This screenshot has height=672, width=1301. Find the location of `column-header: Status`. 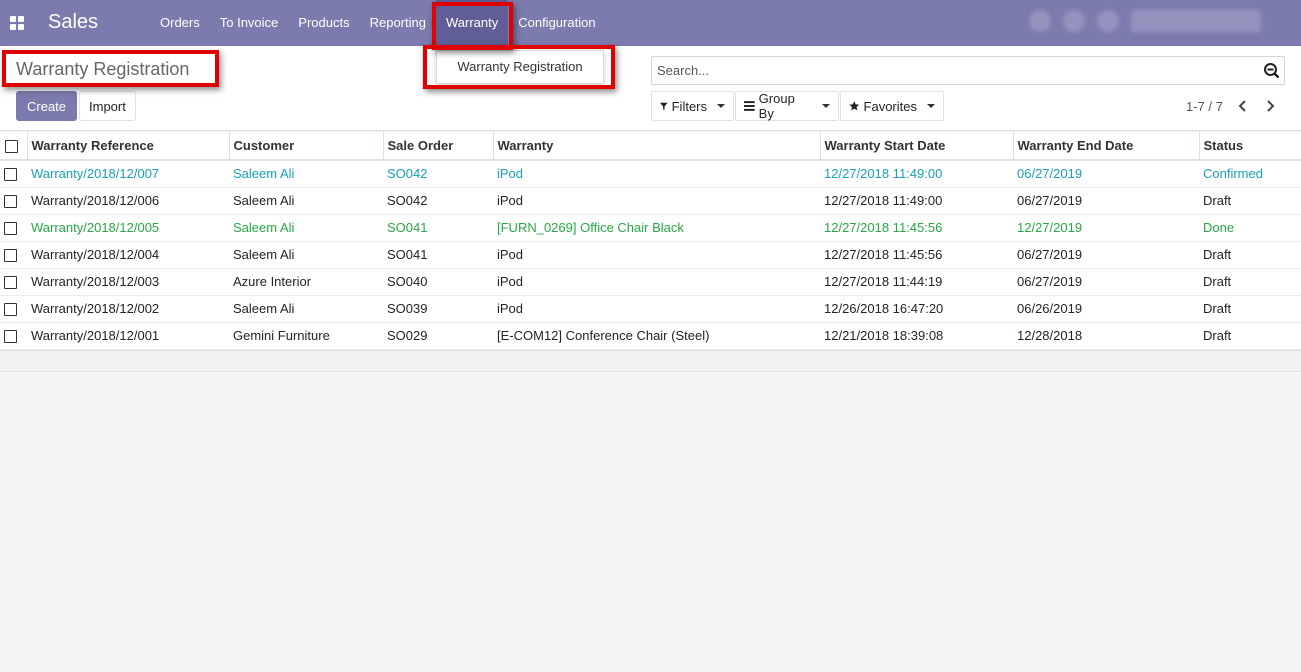

column-header: Status is located at coordinates (1250, 146).